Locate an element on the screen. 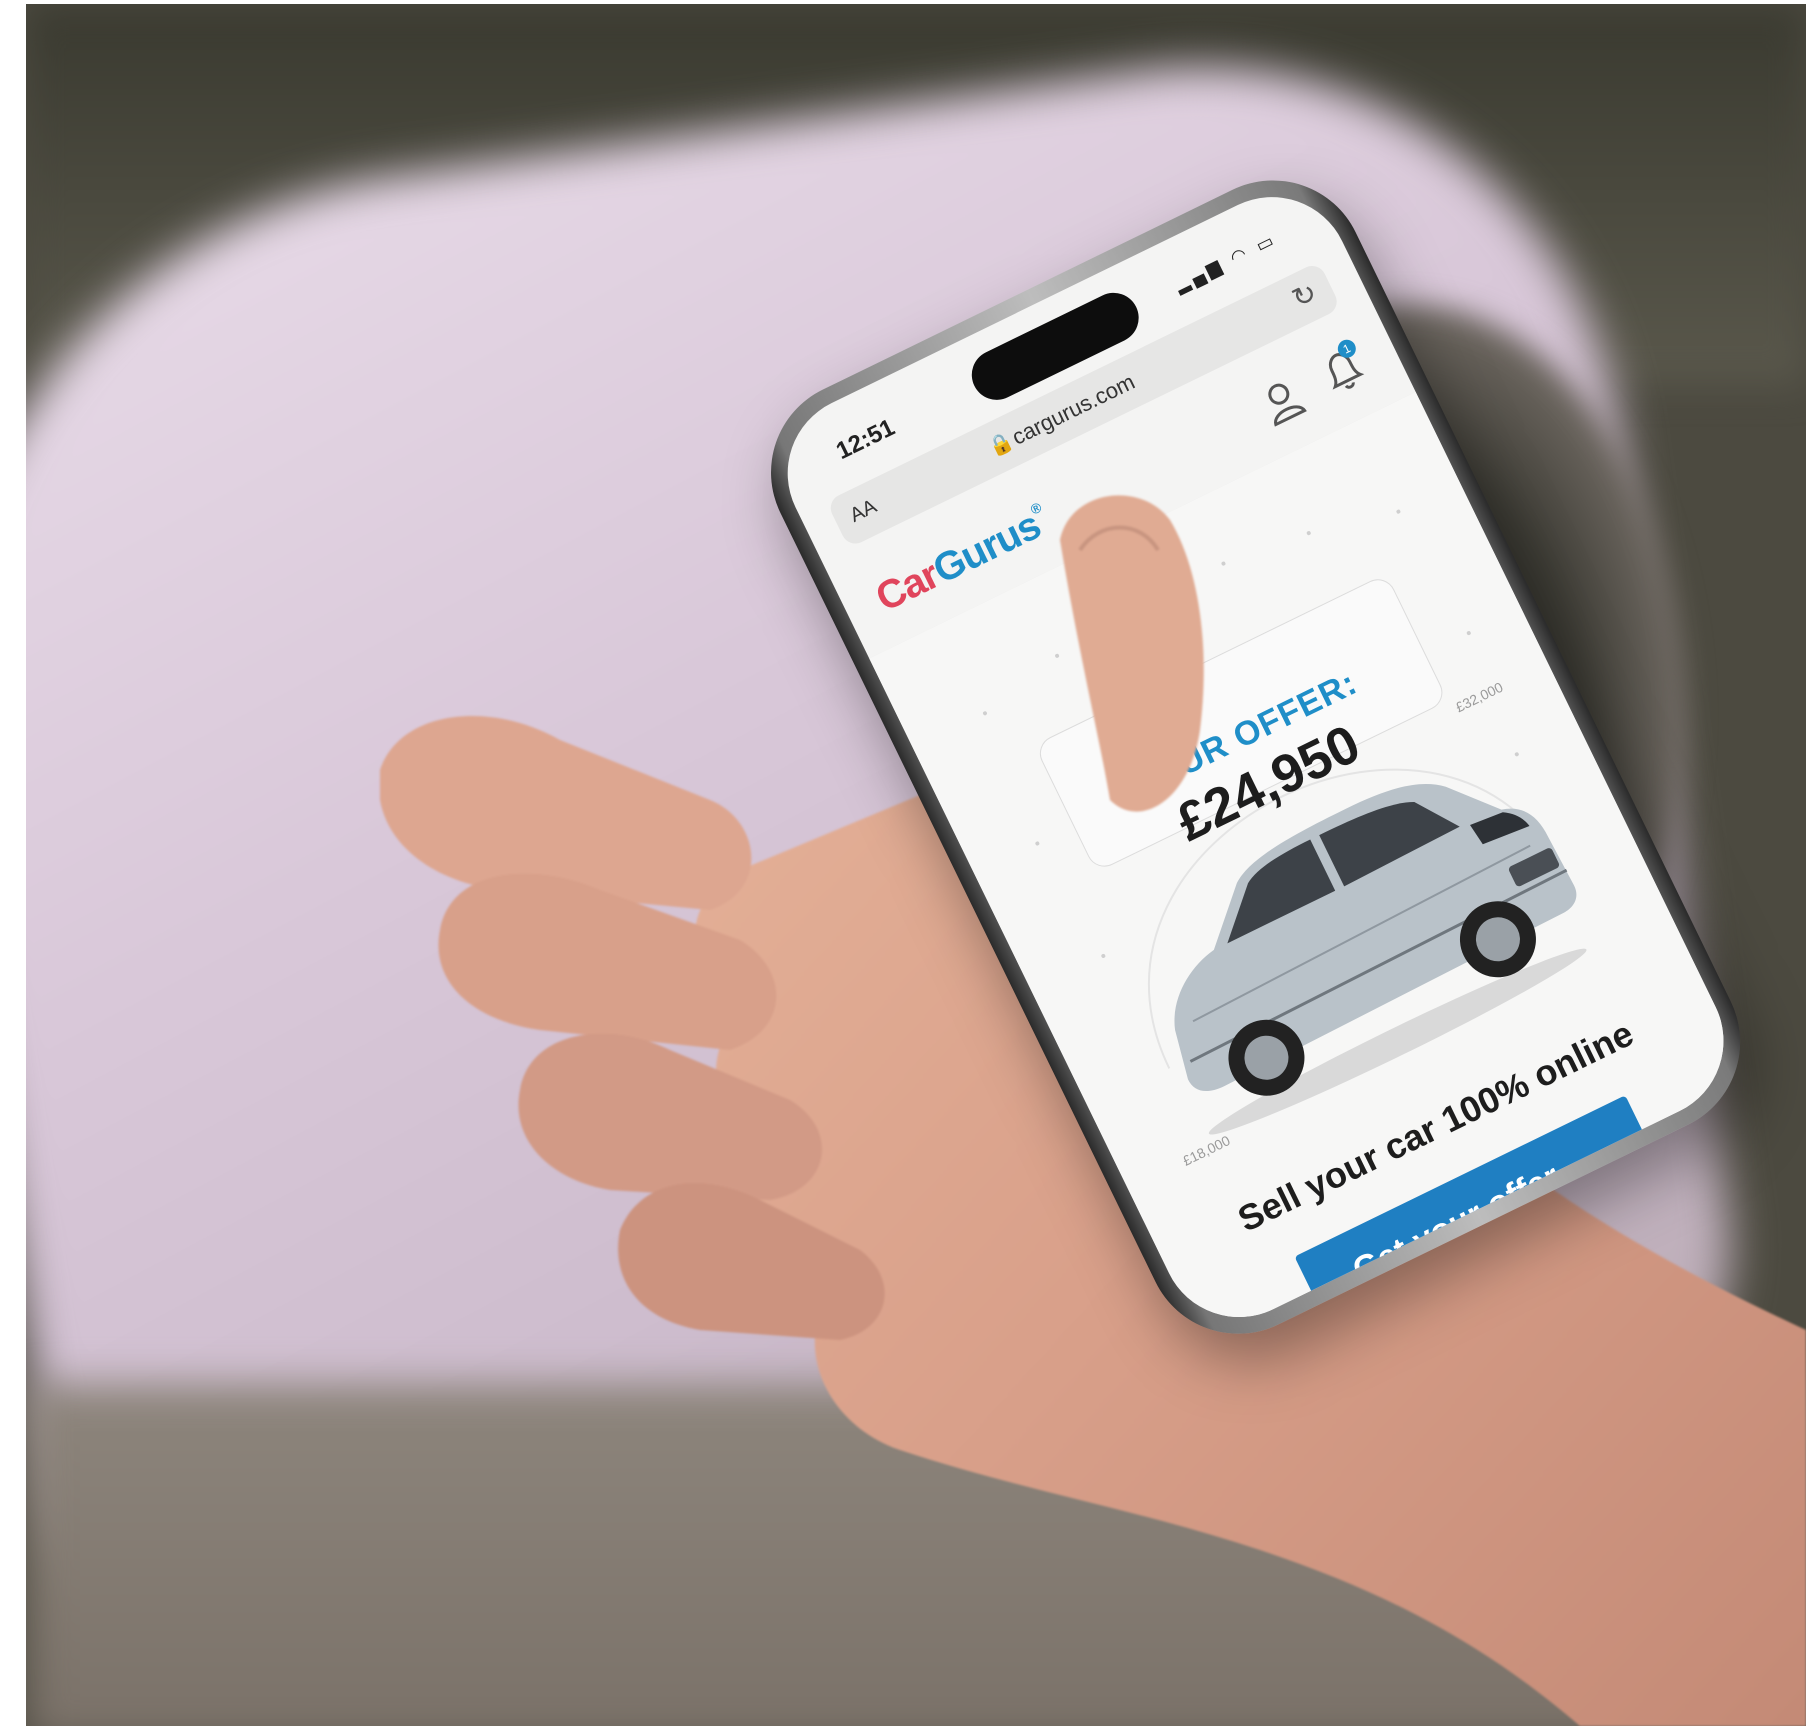 The image size is (1806, 1726). reload-icon: ↻ is located at coordinates (1305, 295).